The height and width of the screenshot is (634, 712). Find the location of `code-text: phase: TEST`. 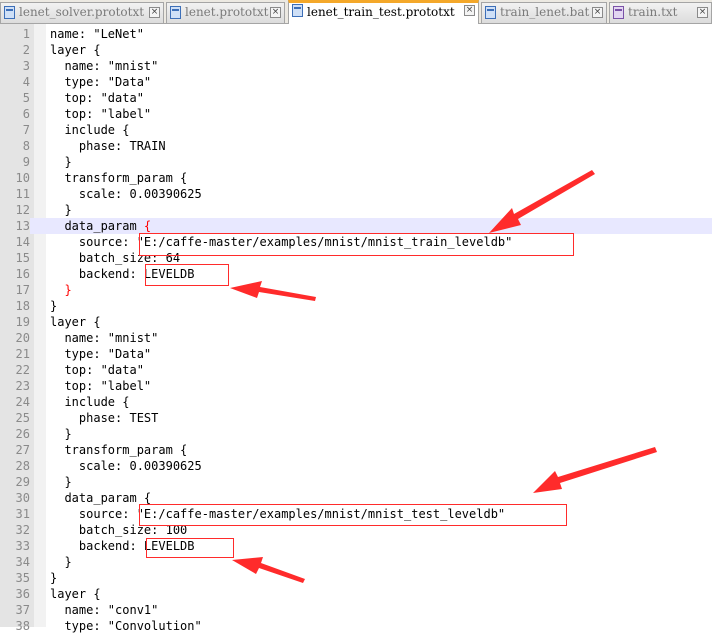

code-text: phase: TEST is located at coordinates (104, 418).